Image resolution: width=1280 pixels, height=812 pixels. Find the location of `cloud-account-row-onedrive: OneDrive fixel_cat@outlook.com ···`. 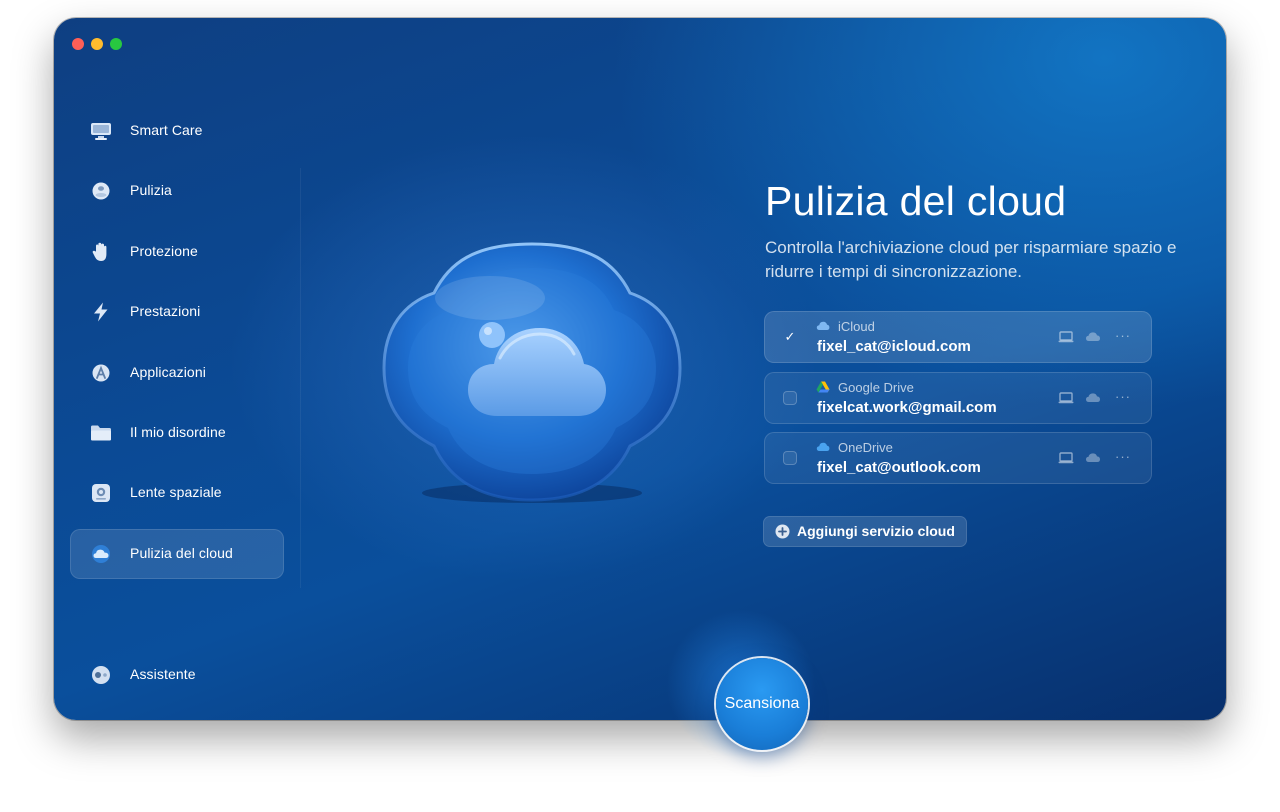

cloud-account-row-onedrive: OneDrive fixel_cat@outlook.com ··· is located at coordinates (958, 458).